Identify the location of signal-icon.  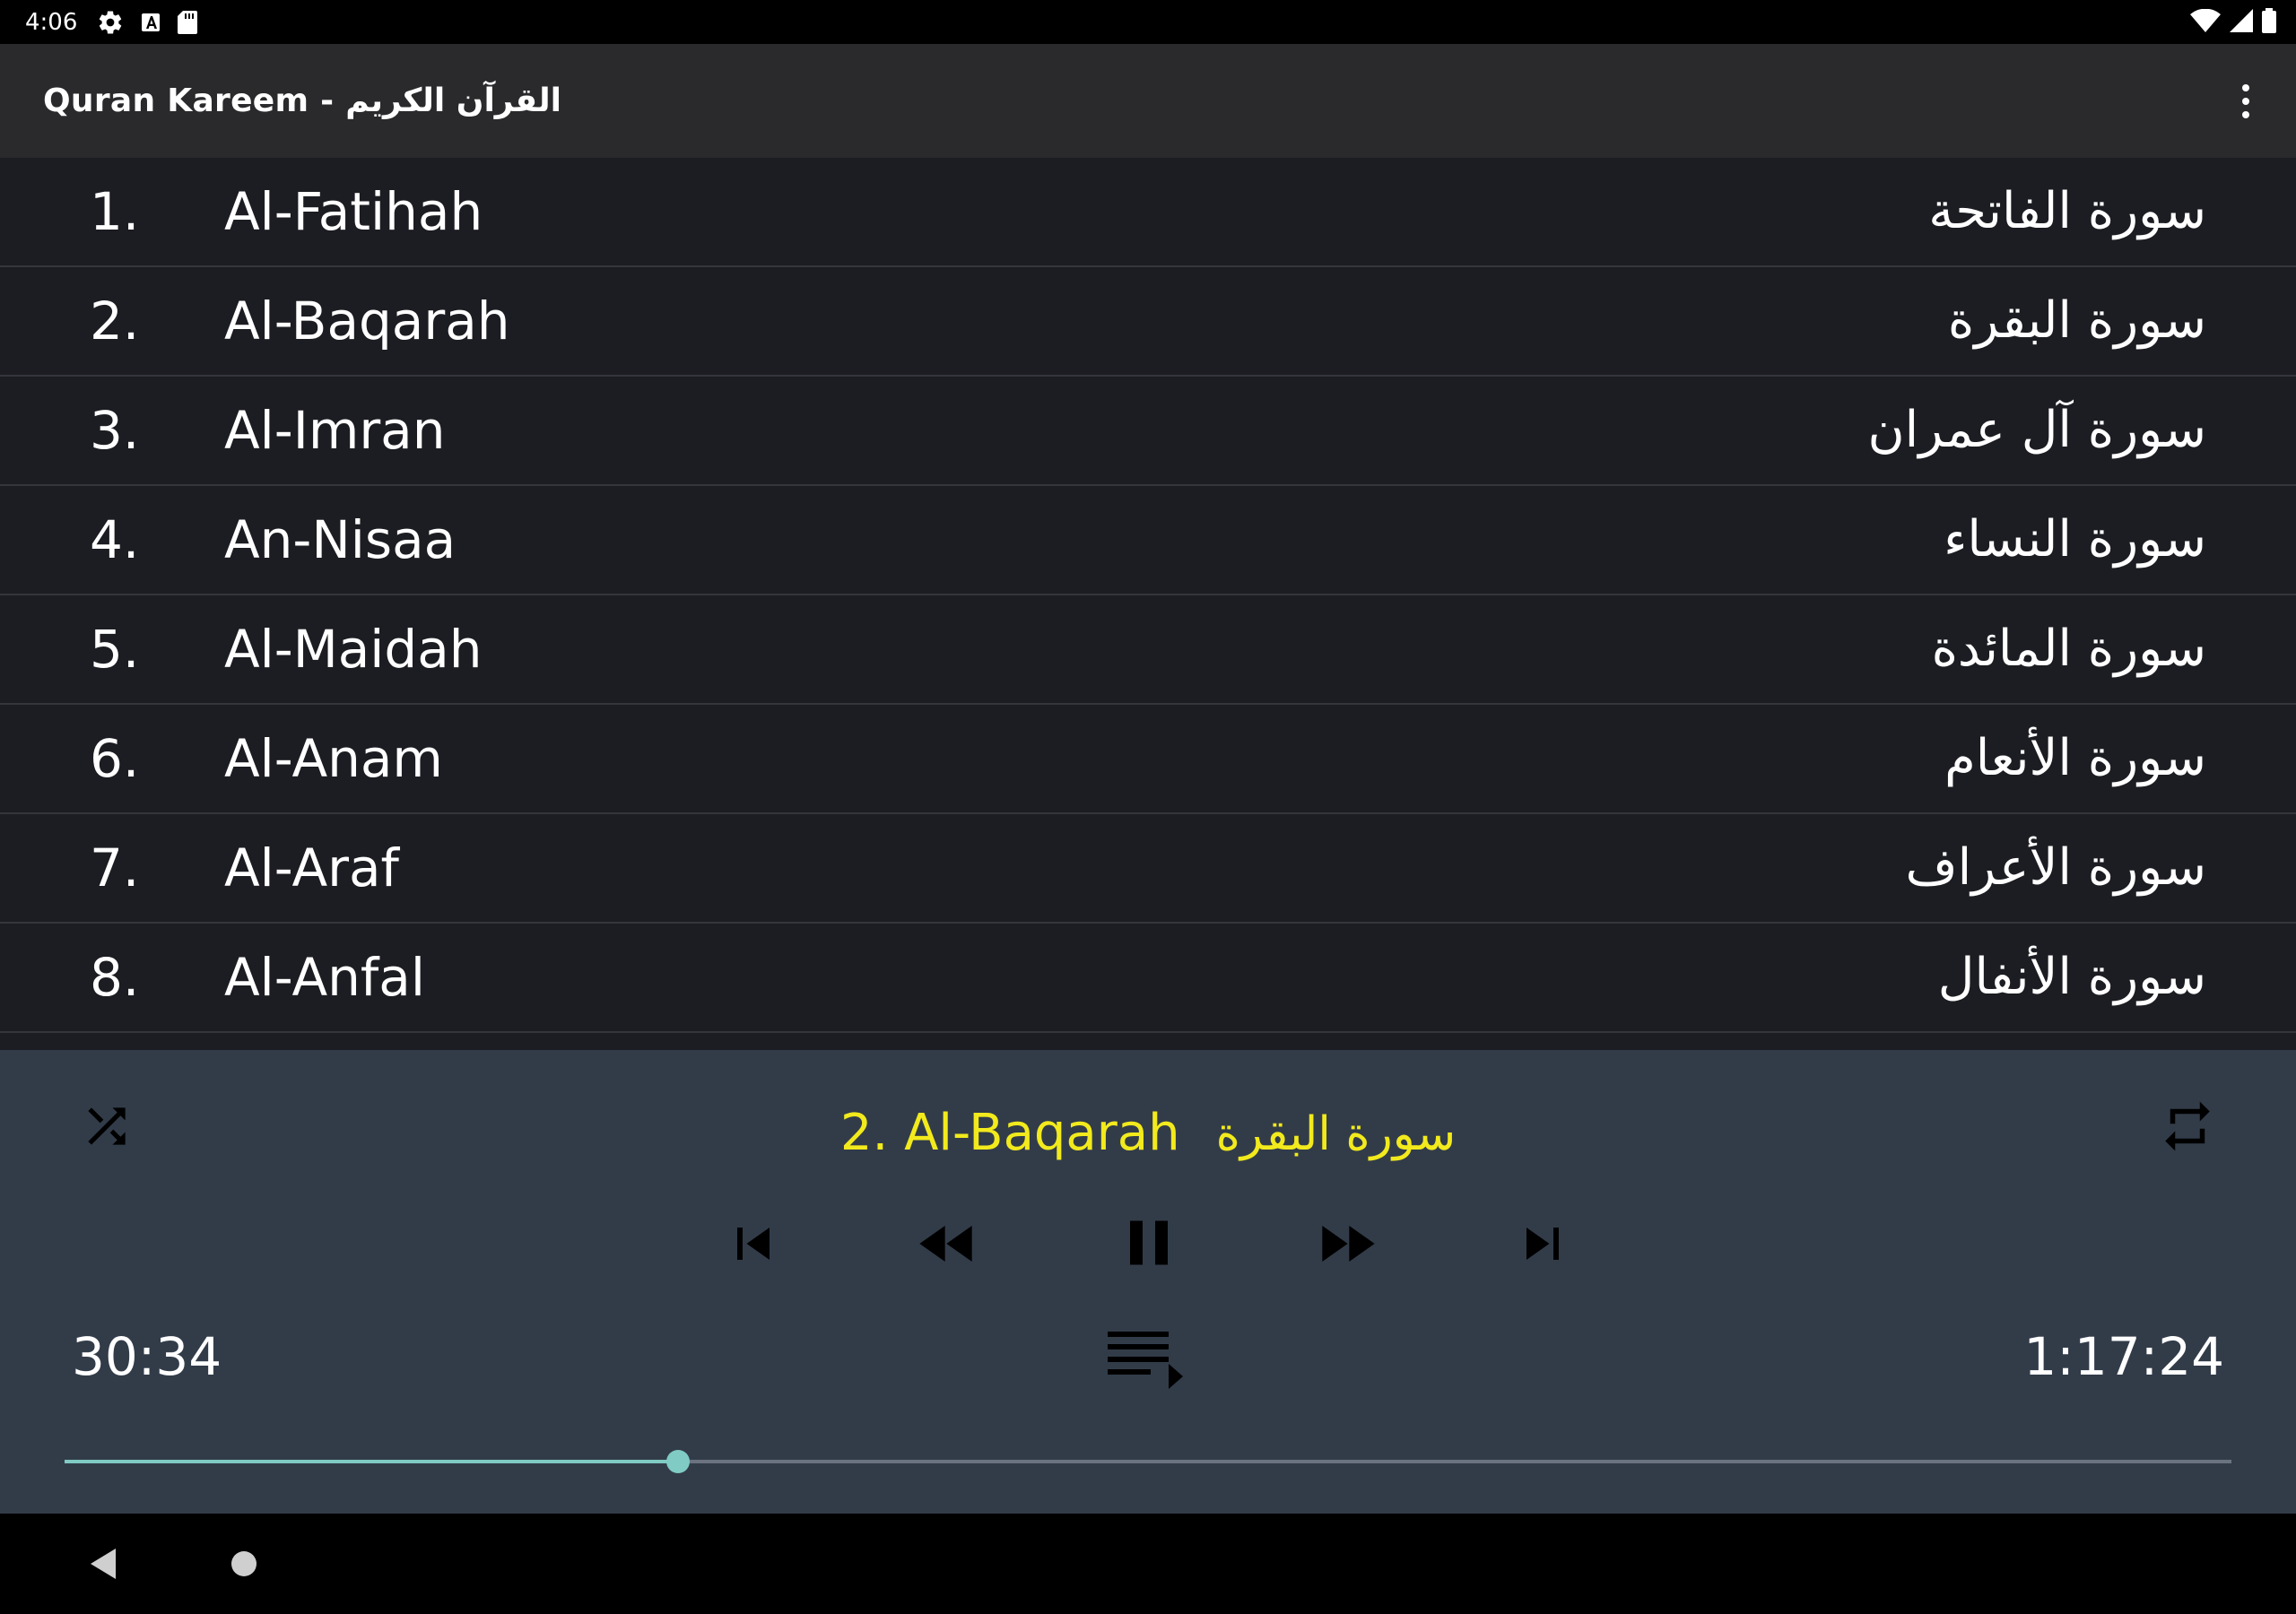
(2241, 22).